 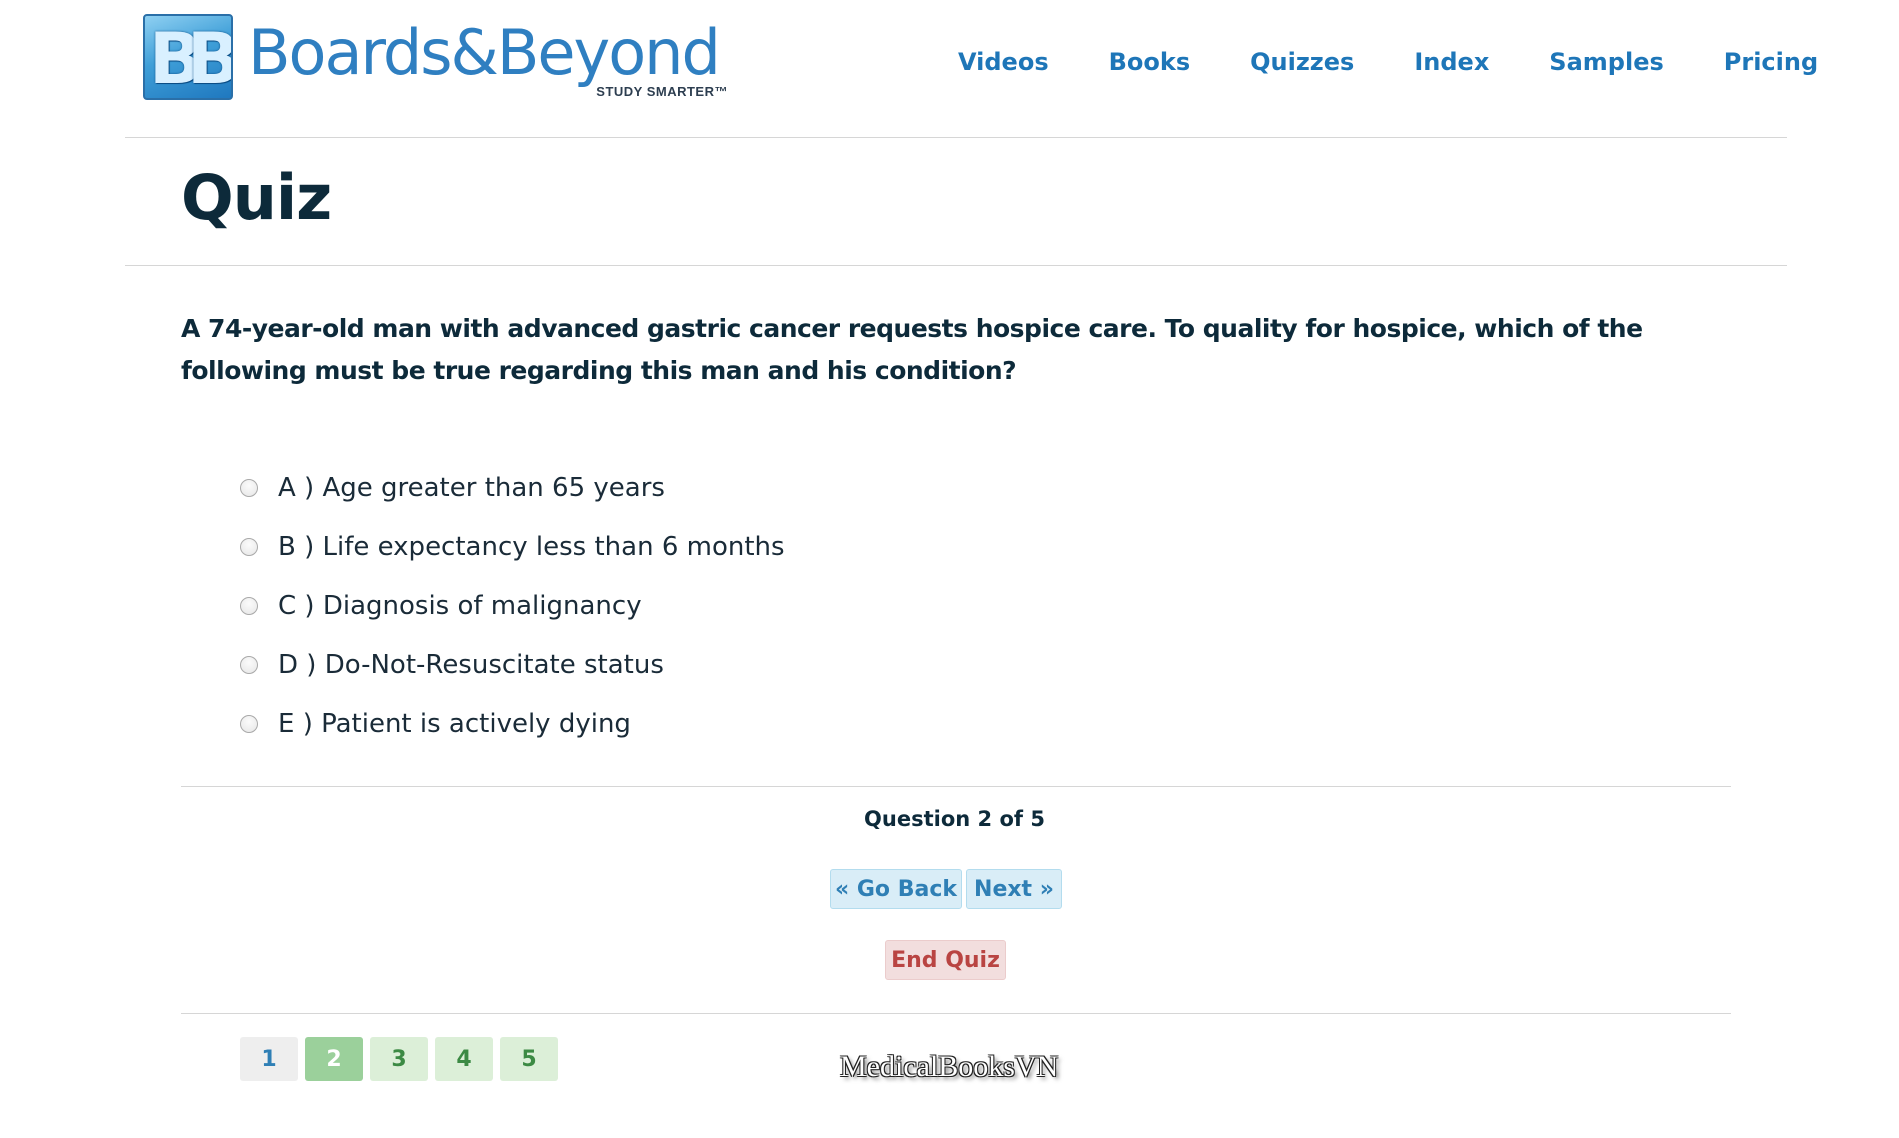 I want to click on option-d: D ) Do-Not-Resuscitate status, so click(x=512, y=664).